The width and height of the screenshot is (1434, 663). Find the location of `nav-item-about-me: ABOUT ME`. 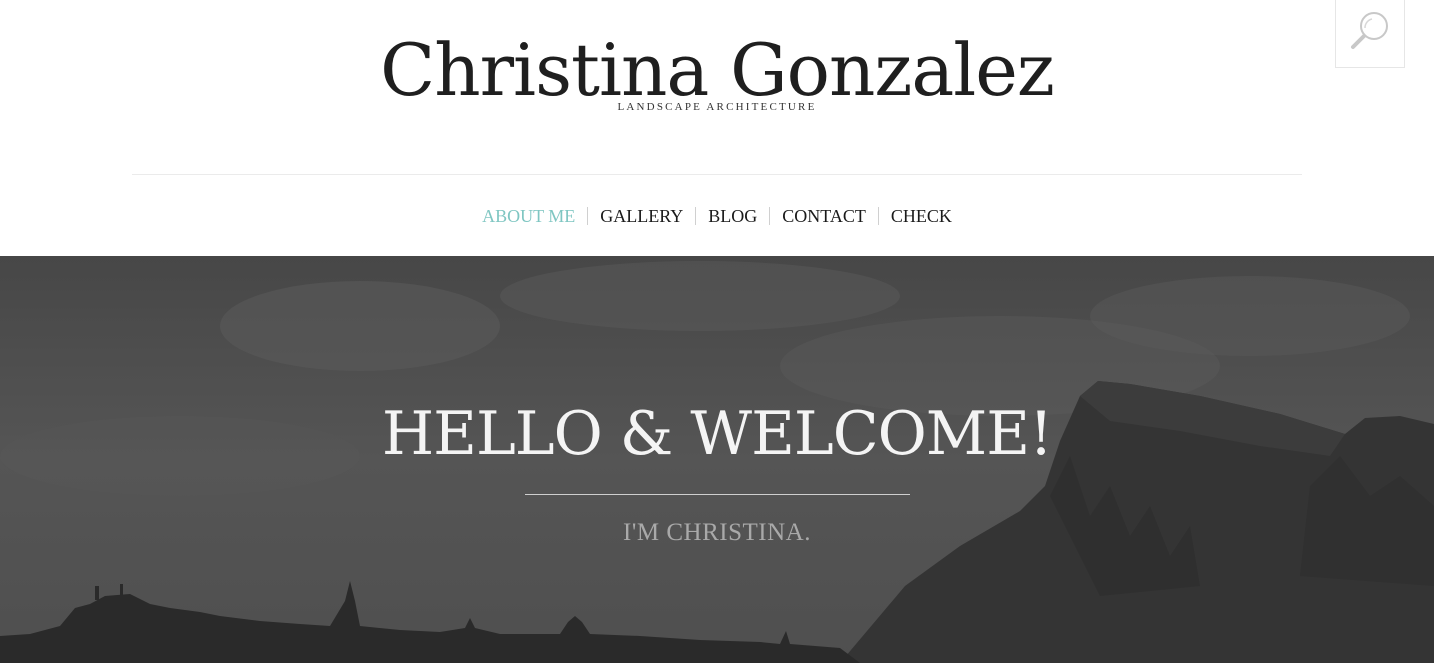

nav-item-about-me: ABOUT ME is located at coordinates (528, 216).